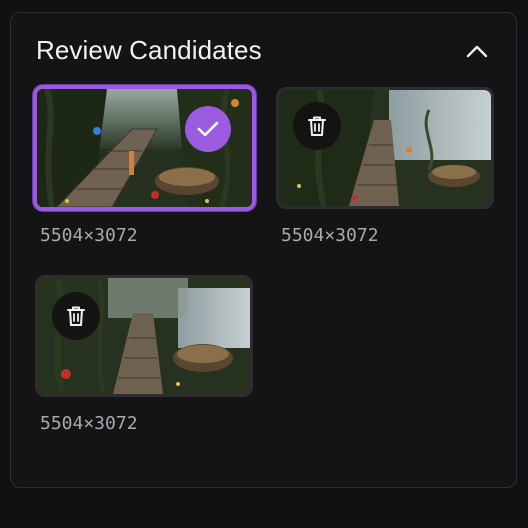  I want to click on panel-title: Review Candidates, so click(149, 50).